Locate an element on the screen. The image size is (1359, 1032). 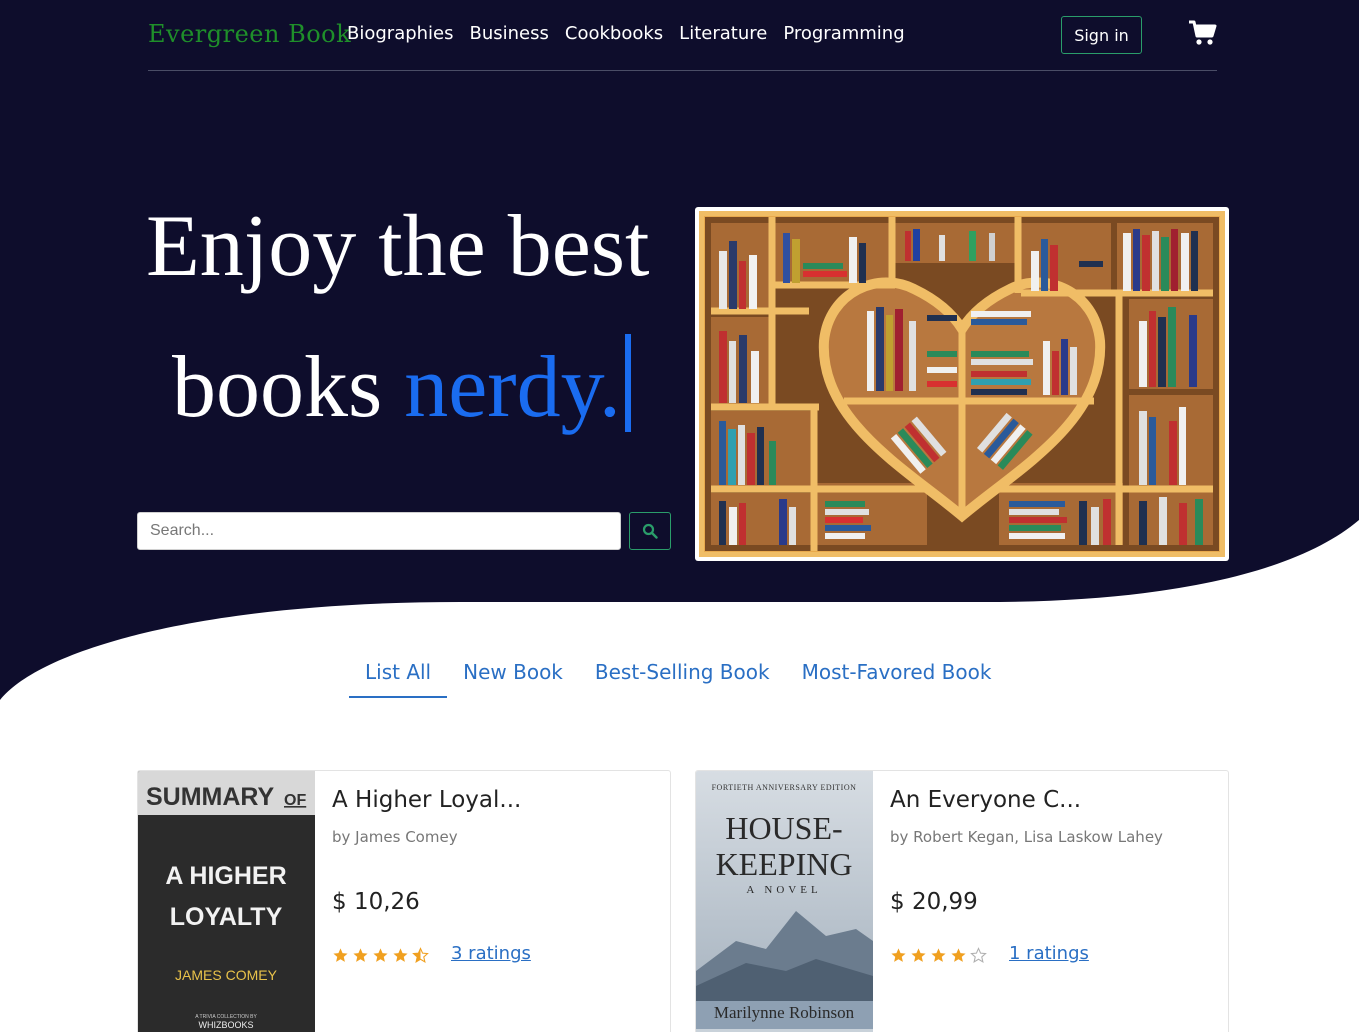
search-bar is located at coordinates (404, 531).